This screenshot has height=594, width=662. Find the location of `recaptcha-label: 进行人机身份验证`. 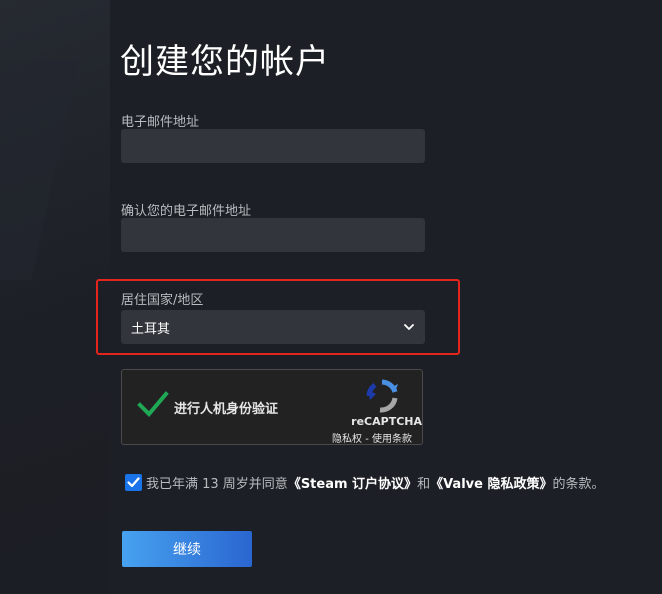

recaptcha-label: 进行人机身份验证 is located at coordinates (226, 409).